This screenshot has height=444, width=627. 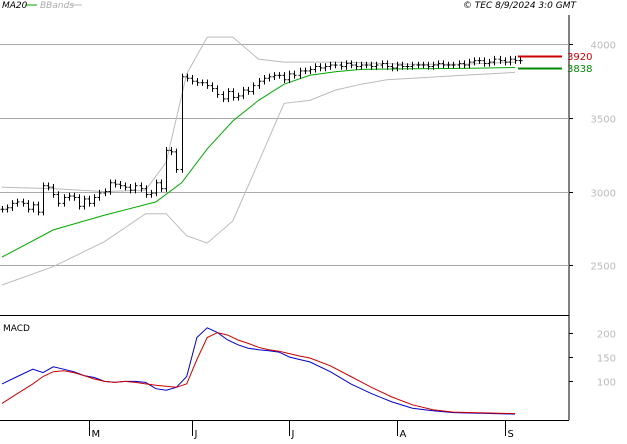 What do you see at coordinates (603, 120) in the screenshot?
I see `price-tick-label: 3500` at bounding box center [603, 120].